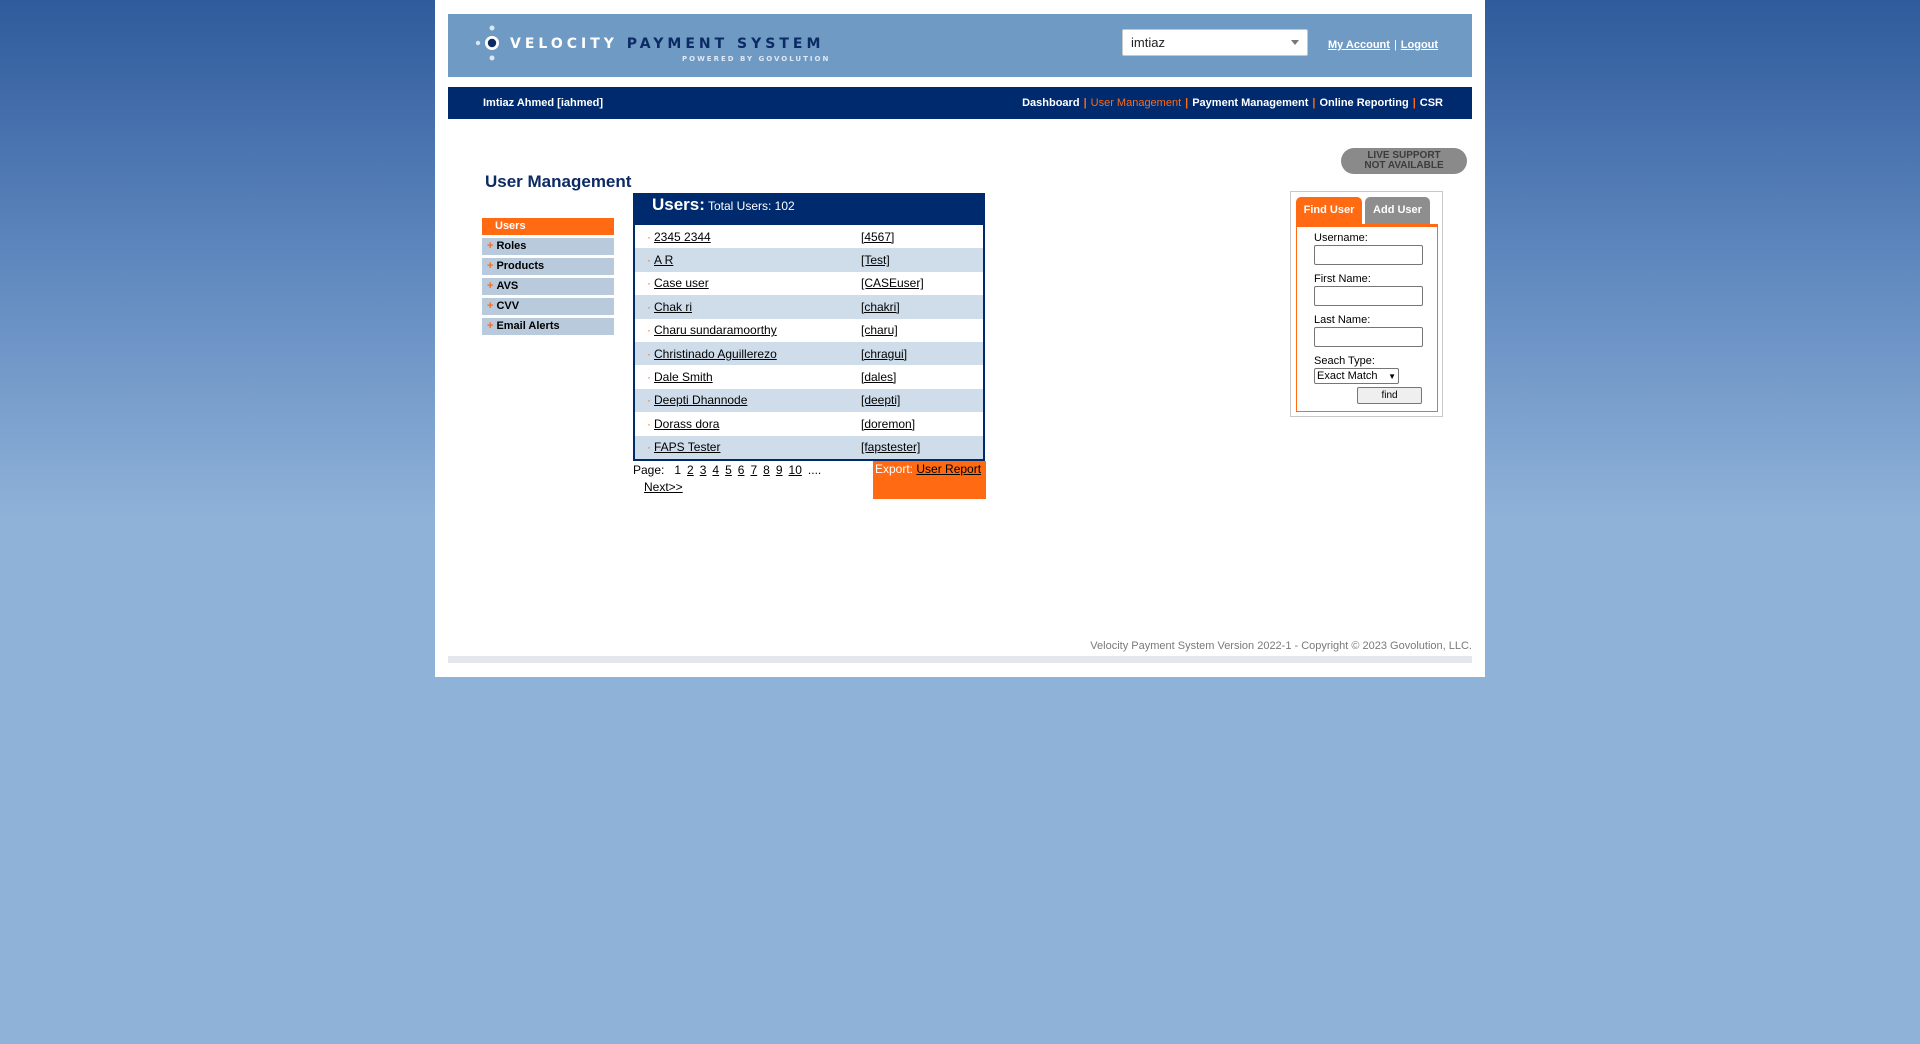 The image size is (1920, 1044). What do you see at coordinates (1359, 45) in the screenshot?
I see `my-account-link: My Account` at bounding box center [1359, 45].